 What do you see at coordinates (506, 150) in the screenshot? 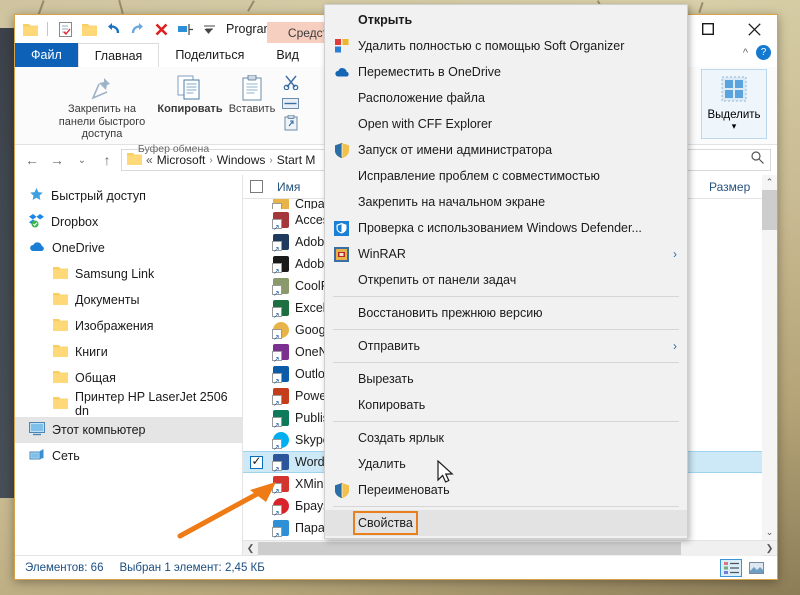
I see `menu-item-run-as-administrator: Запуск от имени администратора` at bounding box center [506, 150].